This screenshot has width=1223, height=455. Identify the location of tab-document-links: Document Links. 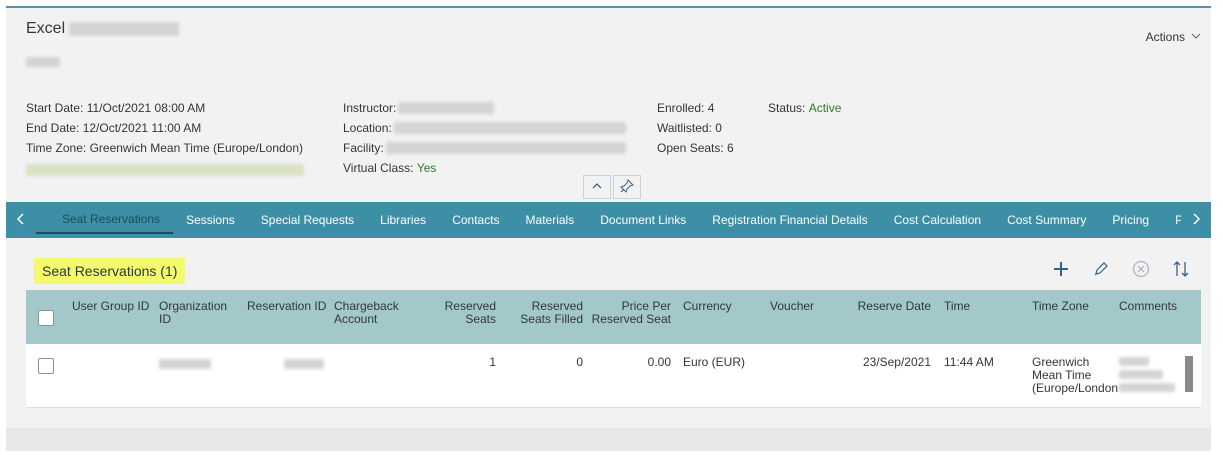
(643, 220).